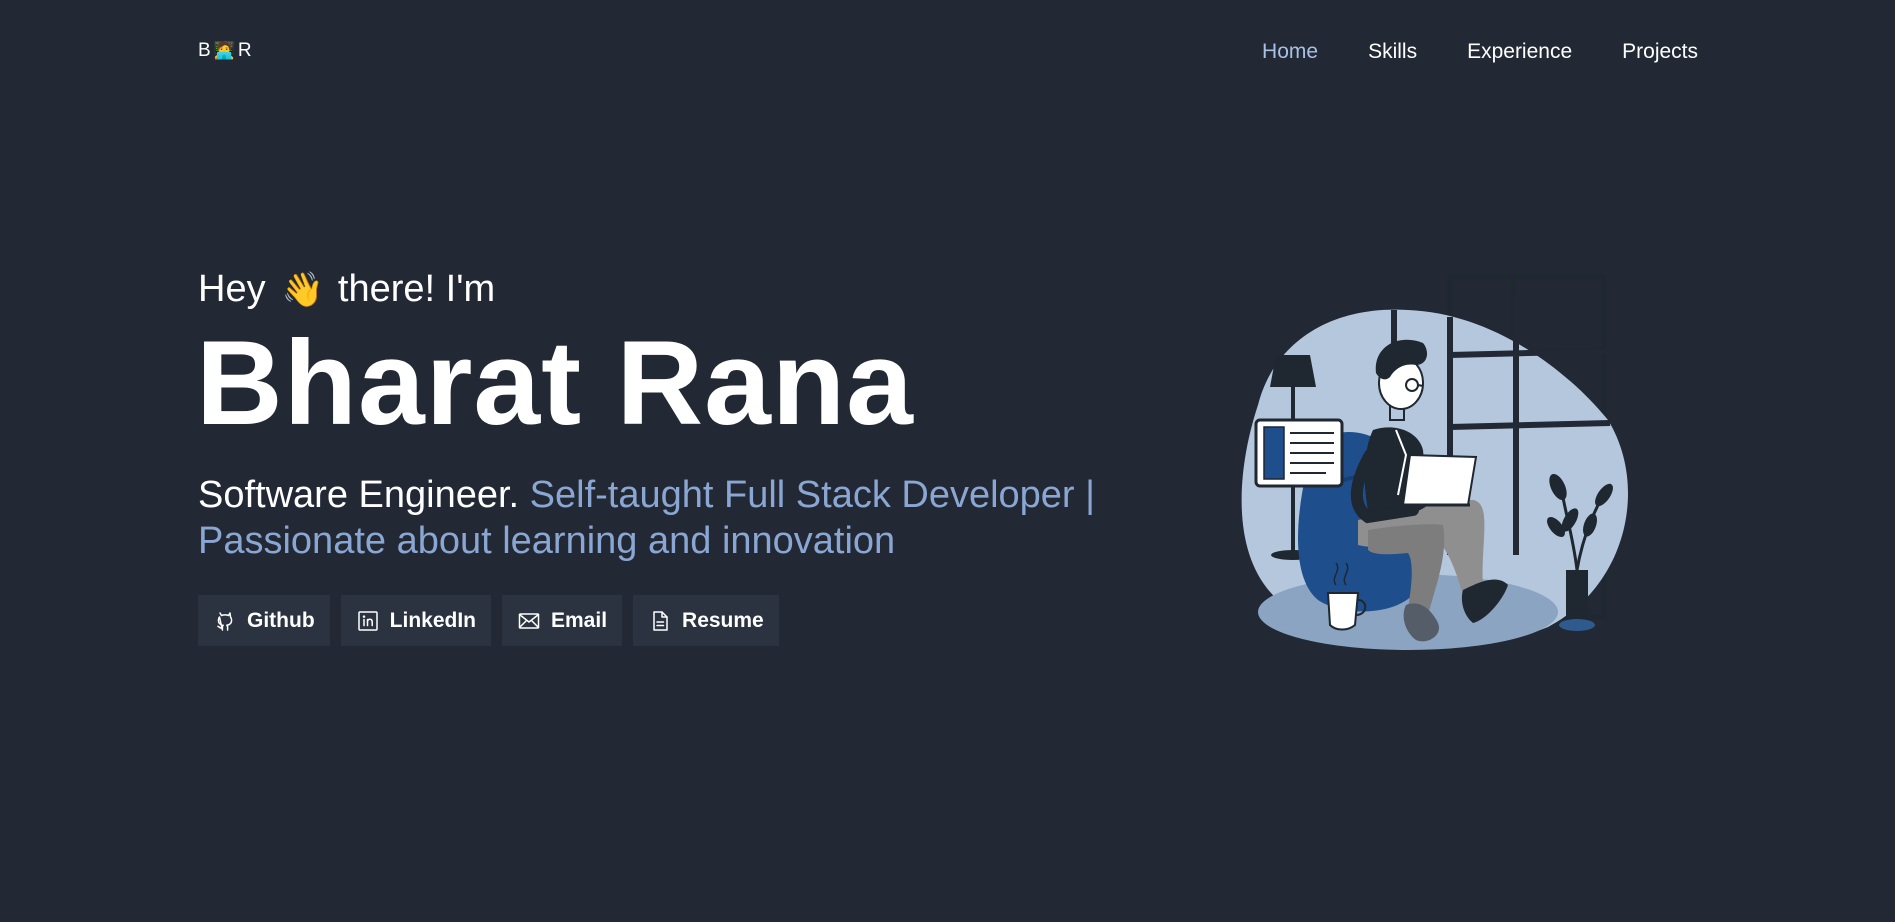  I want to click on greeting-text-start: Hey, so click(232, 289).